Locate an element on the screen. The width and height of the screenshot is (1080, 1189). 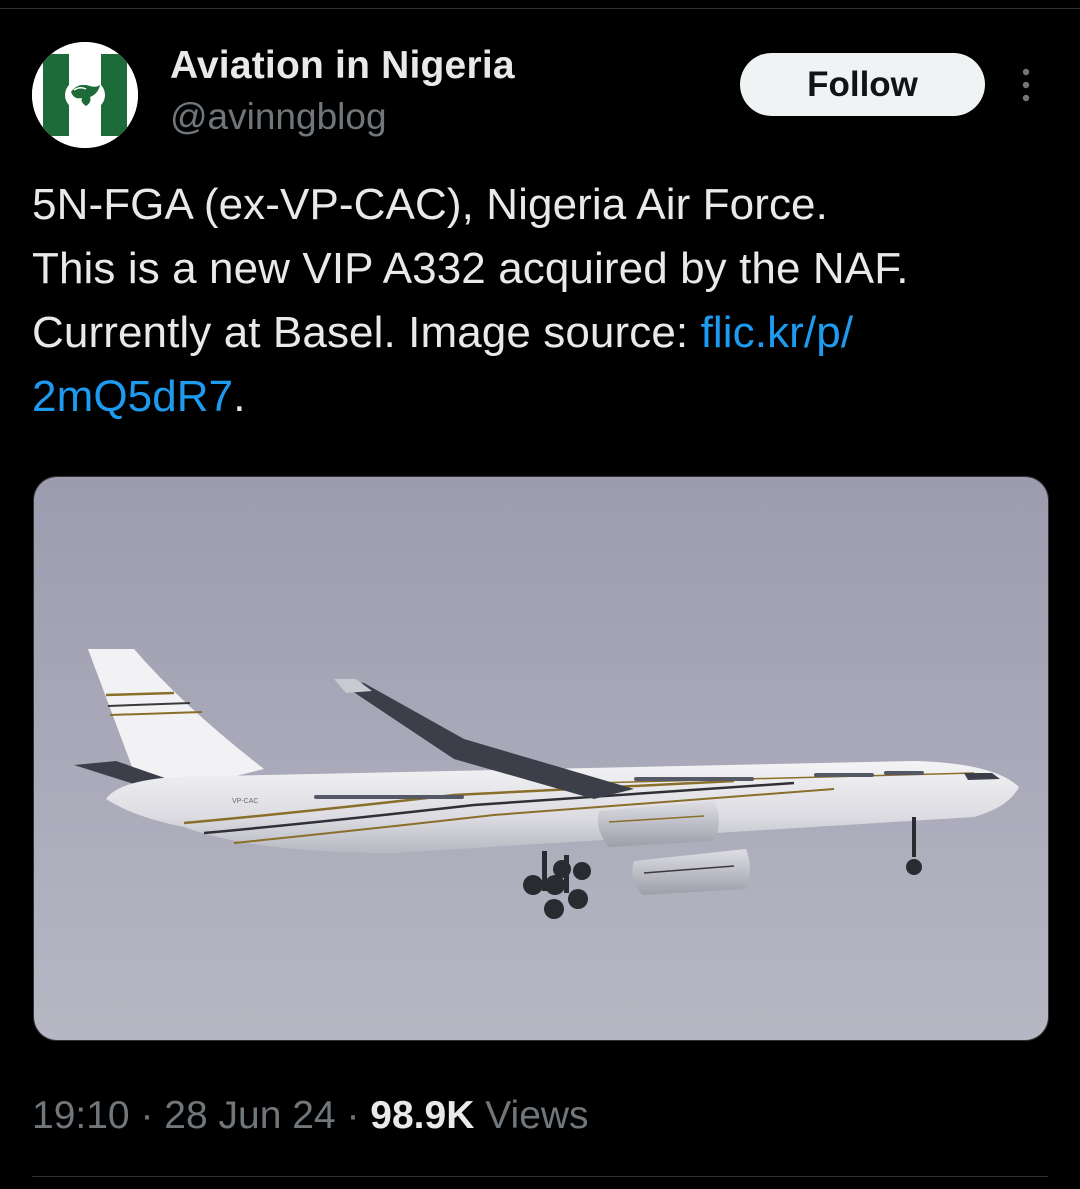
follow-button: Follow is located at coordinates (862, 84).